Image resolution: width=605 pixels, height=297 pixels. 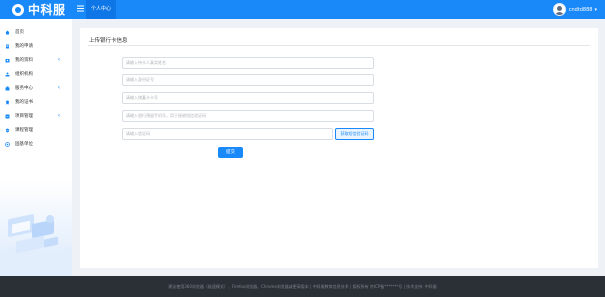 What do you see at coordinates (248, 80) in the screenshot?
I see `id-number-input: 请输入身份证号` at bounding box center [248, 80].